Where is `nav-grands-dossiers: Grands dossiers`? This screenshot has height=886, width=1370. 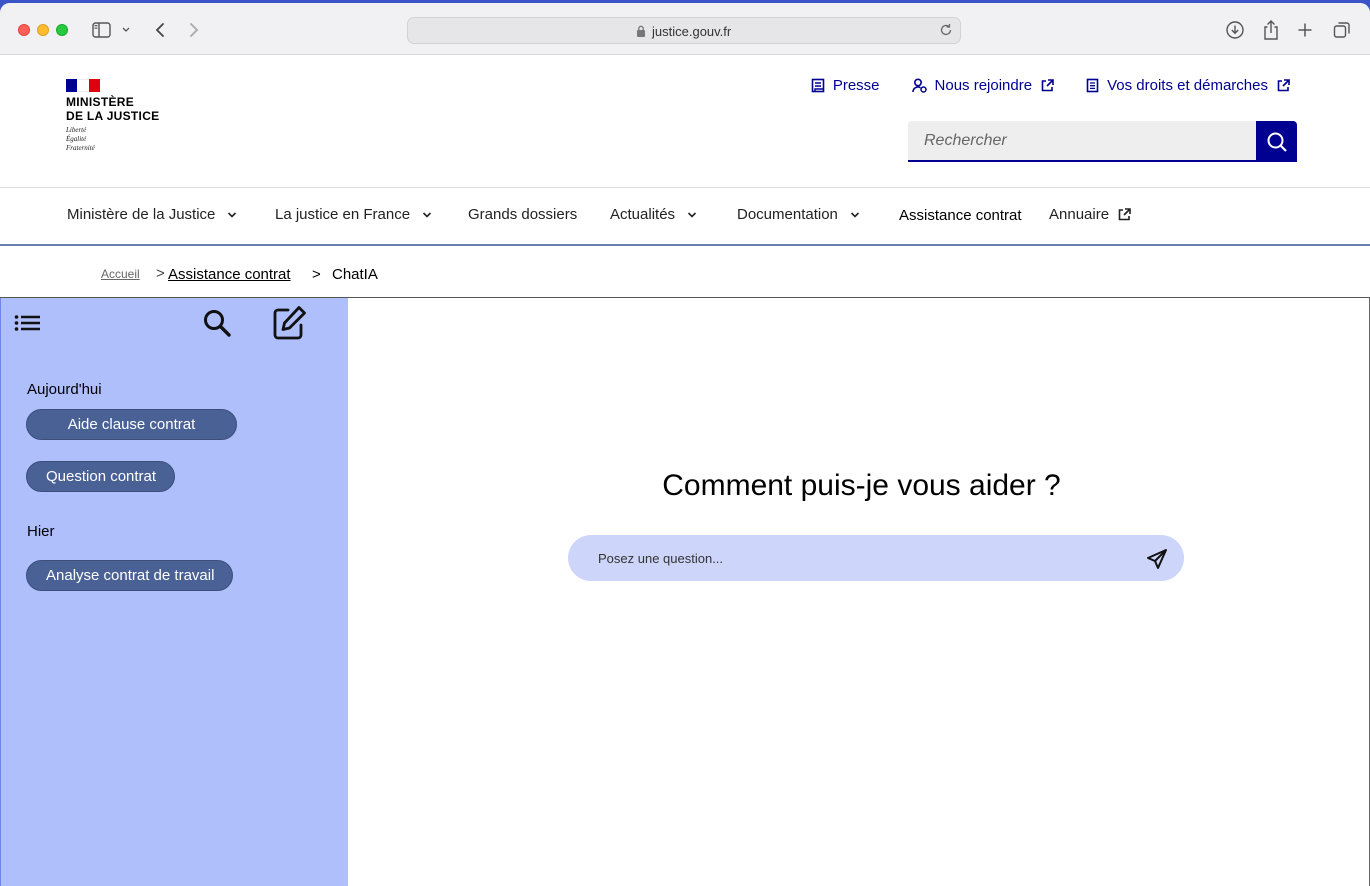
nav-grands-dossiers: Grands dossiers is located at coordinates (522, 214).